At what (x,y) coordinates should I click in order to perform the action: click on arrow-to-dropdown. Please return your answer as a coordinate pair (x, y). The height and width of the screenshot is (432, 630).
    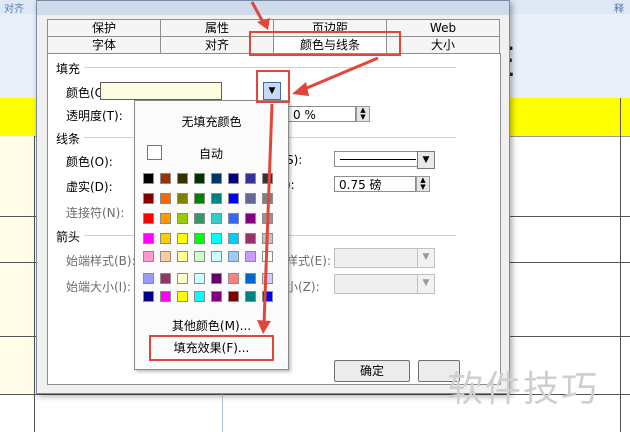
    Looking at the image, I should click on (340, 74).